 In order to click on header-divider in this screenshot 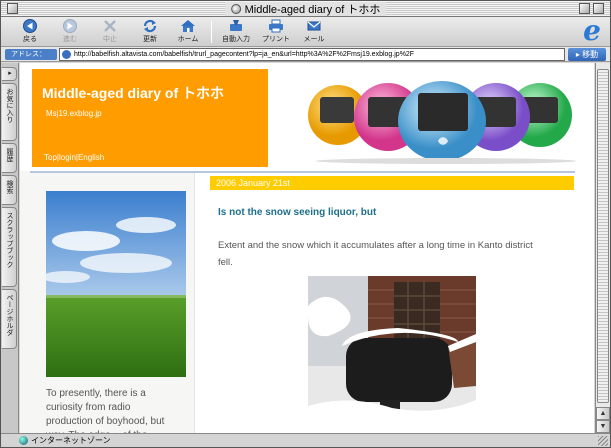, I will do `click(302, 172)`.